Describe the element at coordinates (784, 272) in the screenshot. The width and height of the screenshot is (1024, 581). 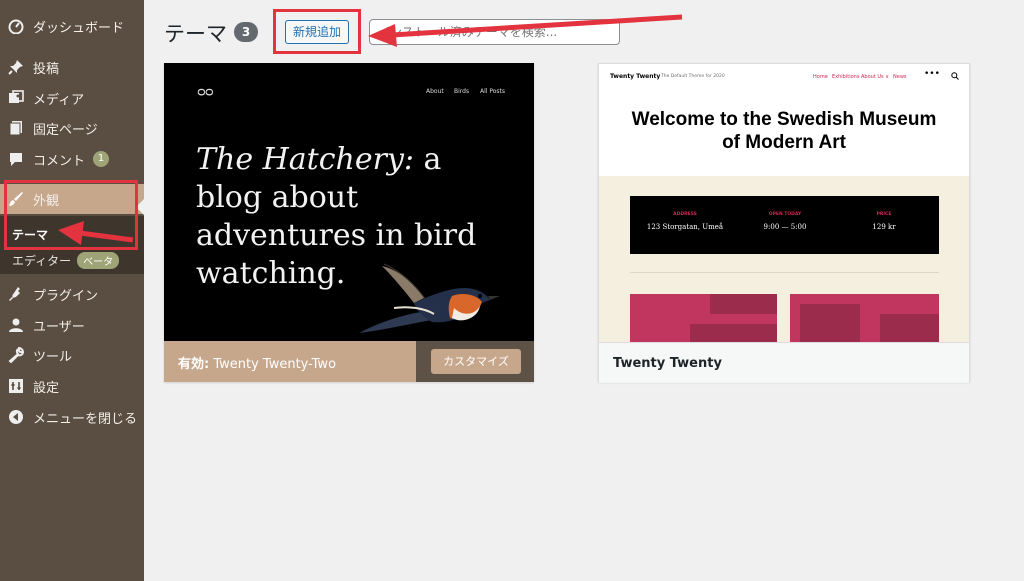
I see `divider` at that location.